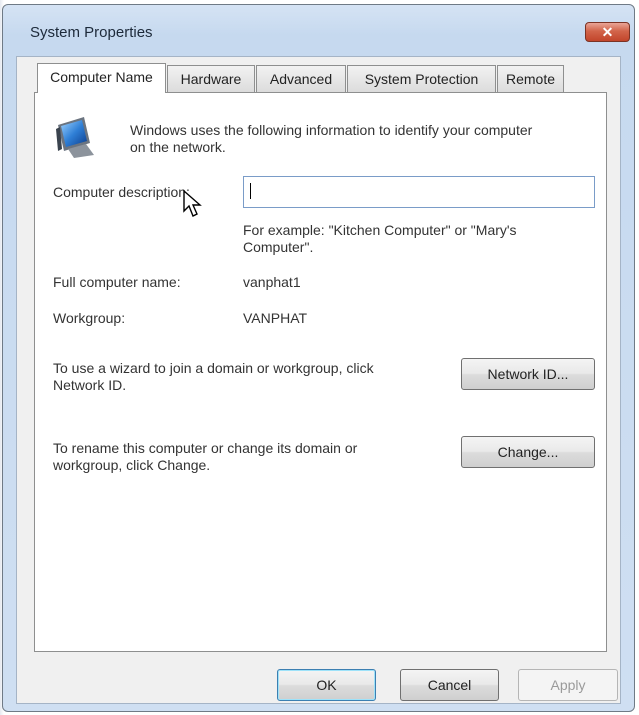 This screenshot has height=715, width=639. I want to click on workgroup-value: VANPHAT, so click(275, 318).